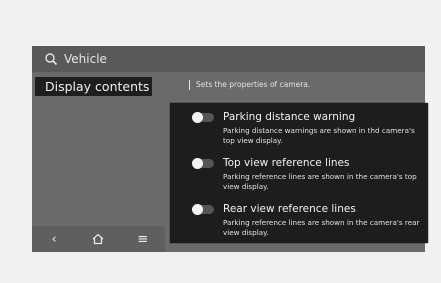  Describe the element at coordinates (51, 59) in the screenshot. I see `search-icon` at that location.